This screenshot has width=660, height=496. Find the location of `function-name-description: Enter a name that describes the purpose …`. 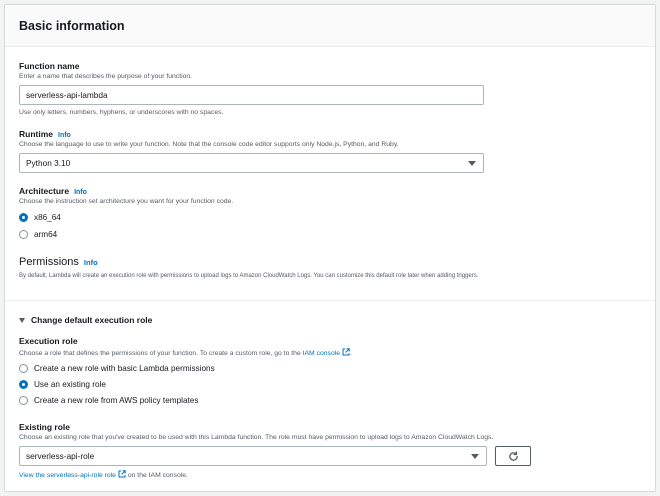

function-name-description: Enter a name that describes the purpose … is located at coordinates (106, 76).